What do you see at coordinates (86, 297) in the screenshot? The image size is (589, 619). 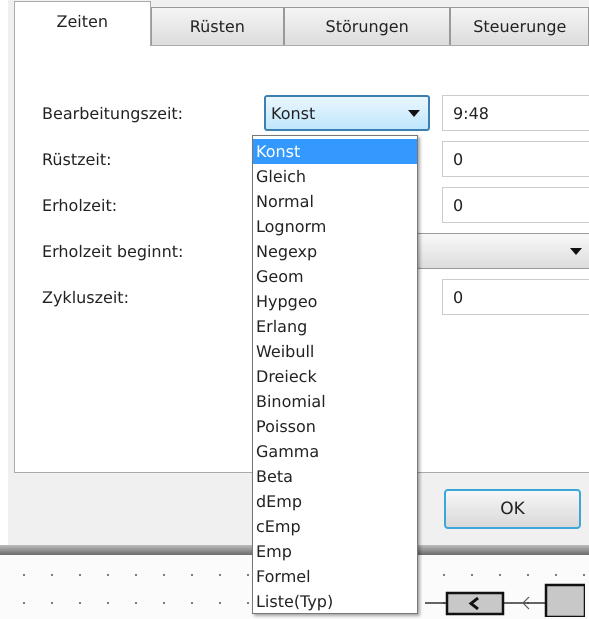 I see `field-label: Zykluszeit:` at bounding box center [86, 297].